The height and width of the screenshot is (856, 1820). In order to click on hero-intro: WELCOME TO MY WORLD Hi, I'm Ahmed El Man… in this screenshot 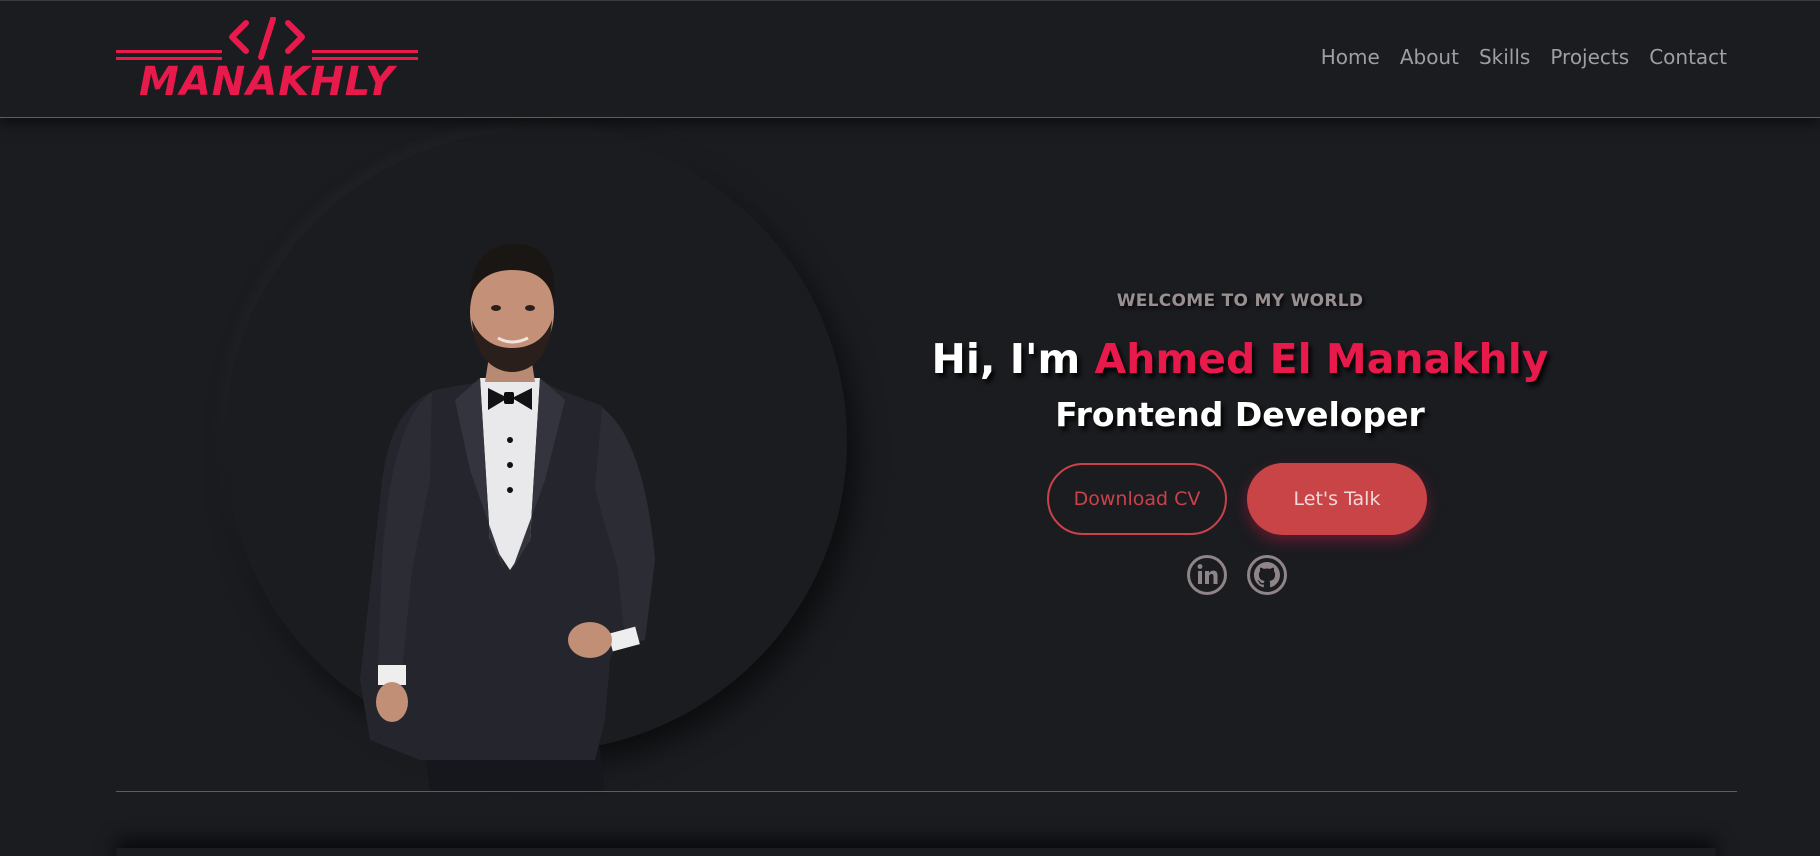, I will do `click(1240, 440)`.